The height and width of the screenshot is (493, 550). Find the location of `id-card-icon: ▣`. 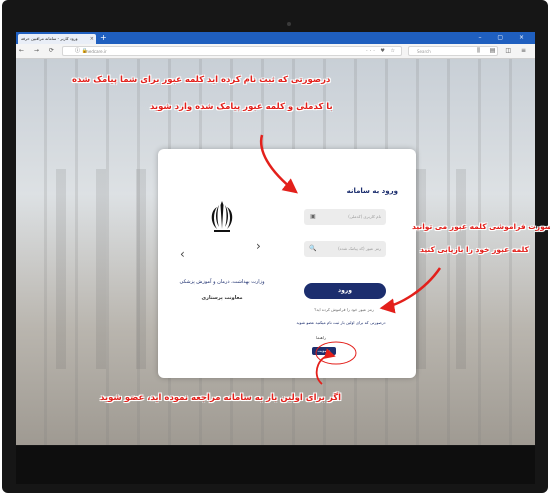

id-card-icon: ▣ is located at coordinates (313, 216).